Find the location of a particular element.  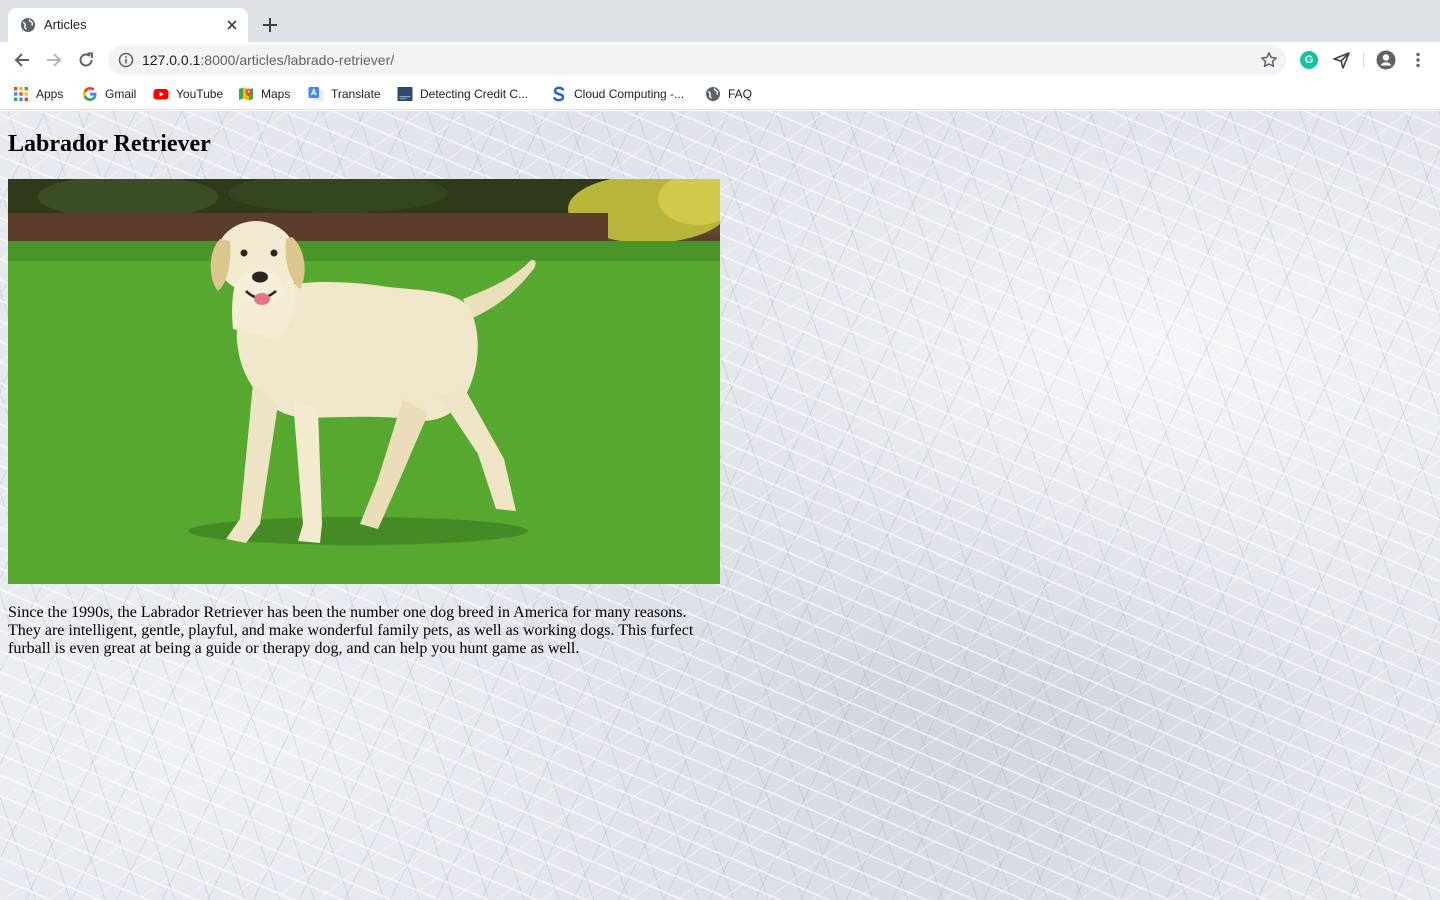

bookmark-faq: FAQ is located at coordinates (728, 94).